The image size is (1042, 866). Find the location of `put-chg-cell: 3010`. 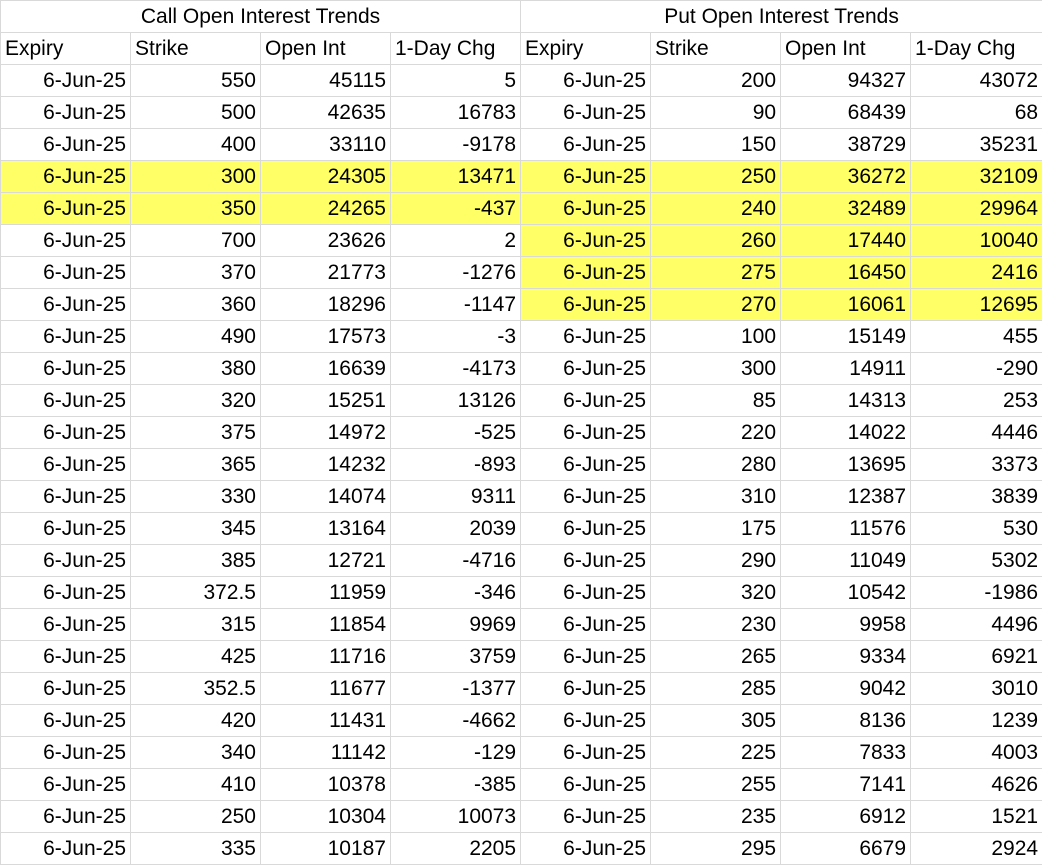

put-chg-cell: 3010 is located at coordinates (976, 688).